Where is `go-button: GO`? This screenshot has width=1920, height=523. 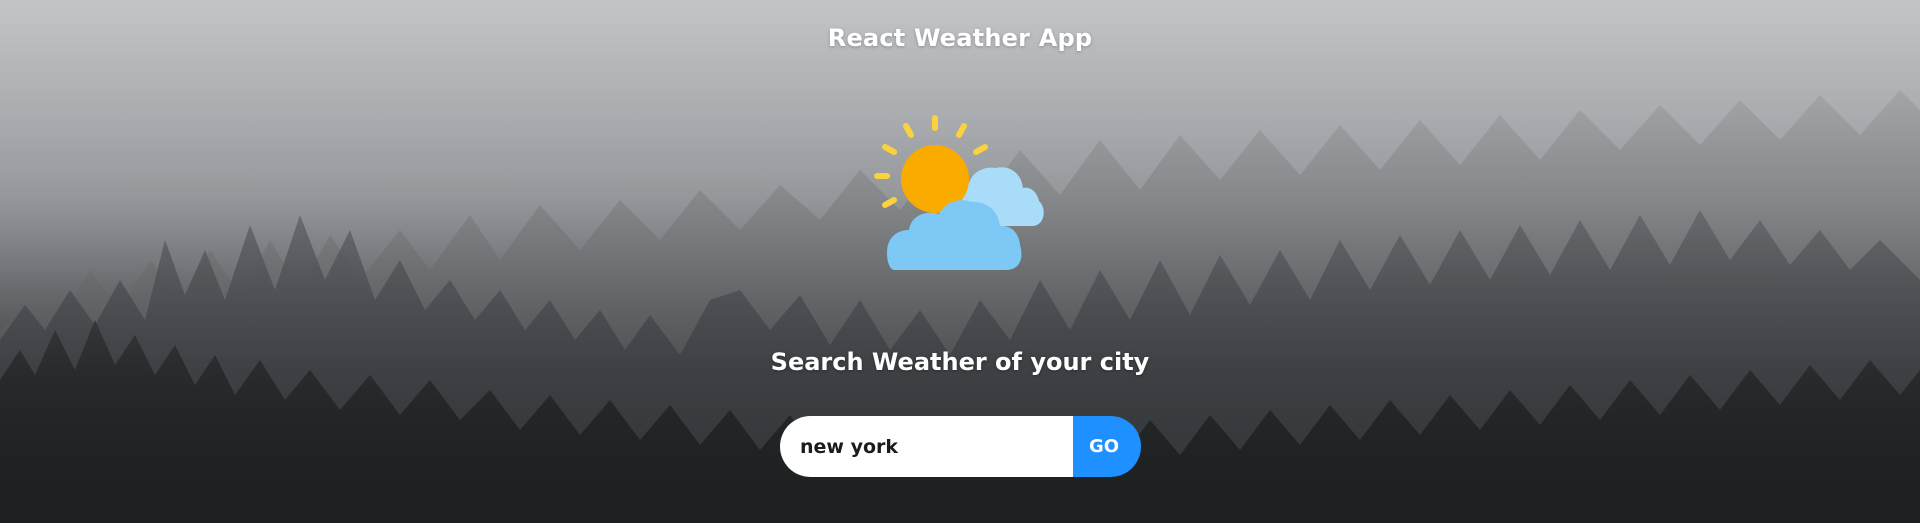 go-button: GO is located at coordinates (1107, 446).